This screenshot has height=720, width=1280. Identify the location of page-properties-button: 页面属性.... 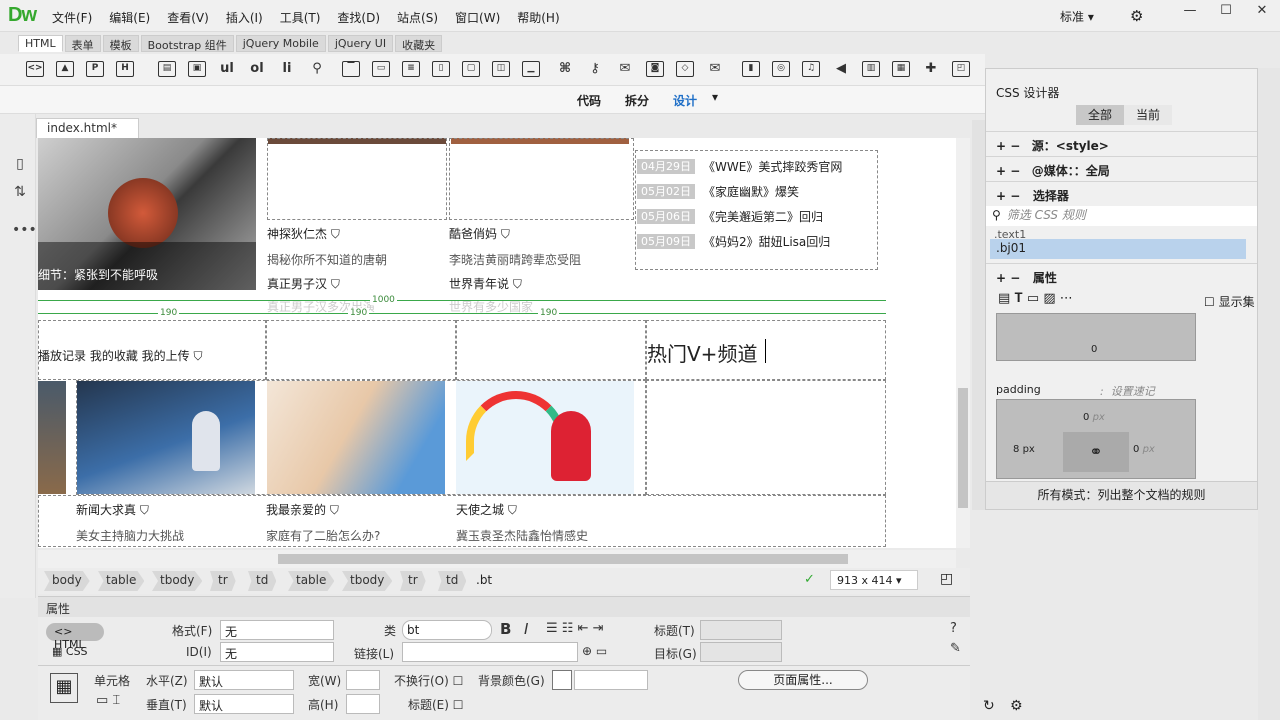
(803, 680).